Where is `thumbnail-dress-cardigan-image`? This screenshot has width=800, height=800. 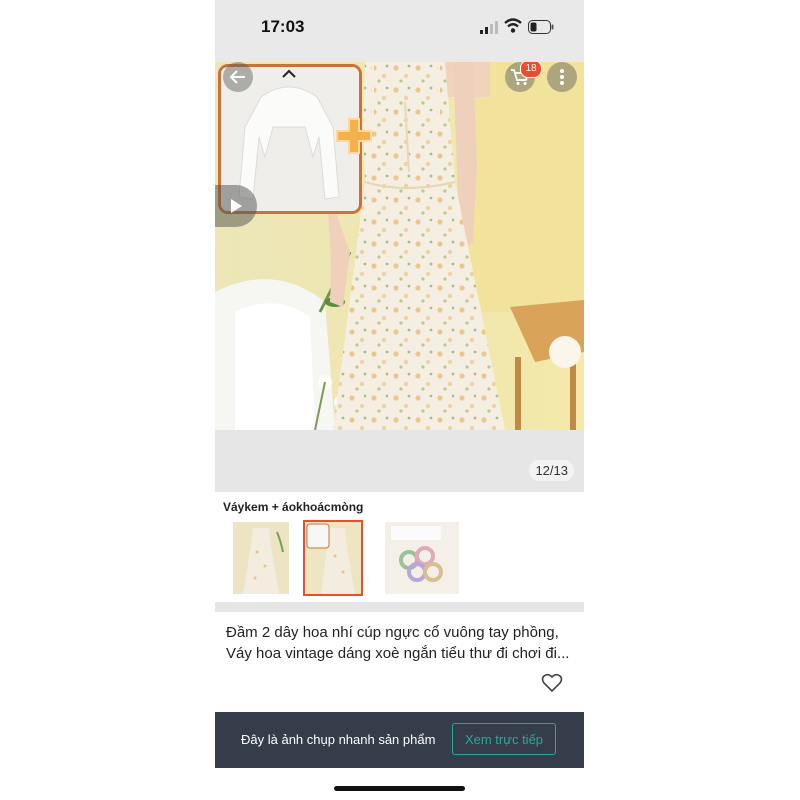
thumbnail-dress-cardigan-image is located at coordinates (333, 558).